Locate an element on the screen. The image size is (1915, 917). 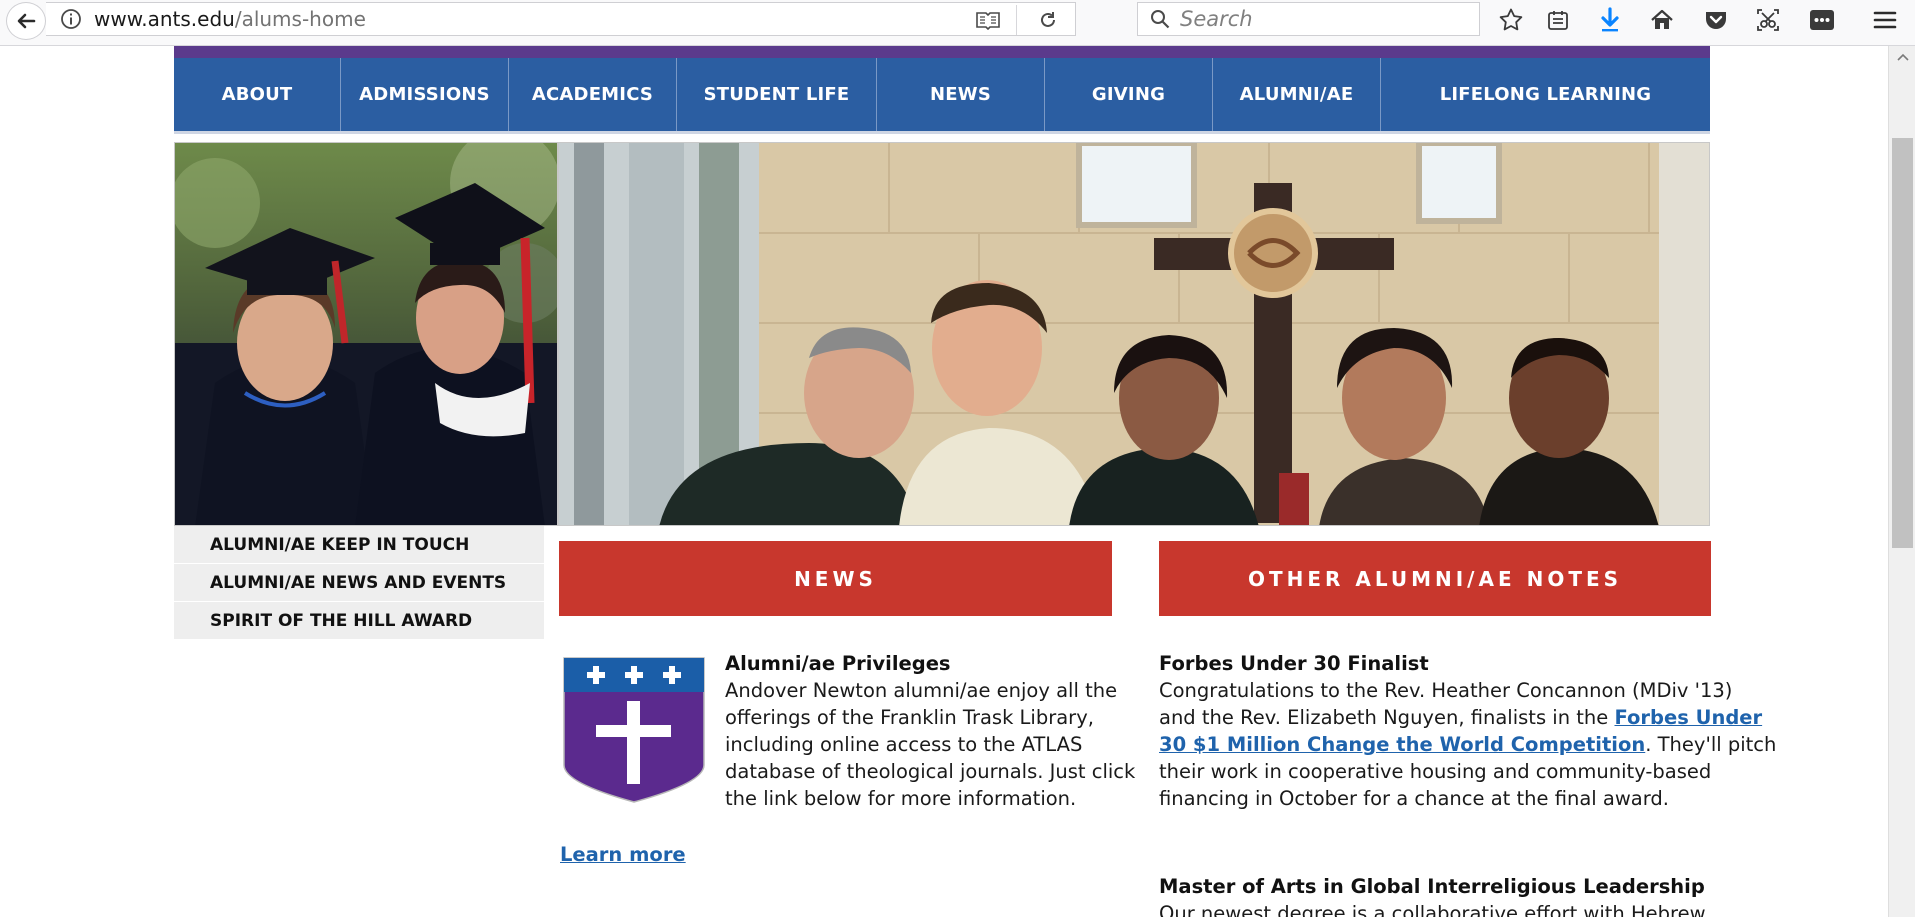
article-line: including online access to the ATLAS is located at coordinates (904, 744).